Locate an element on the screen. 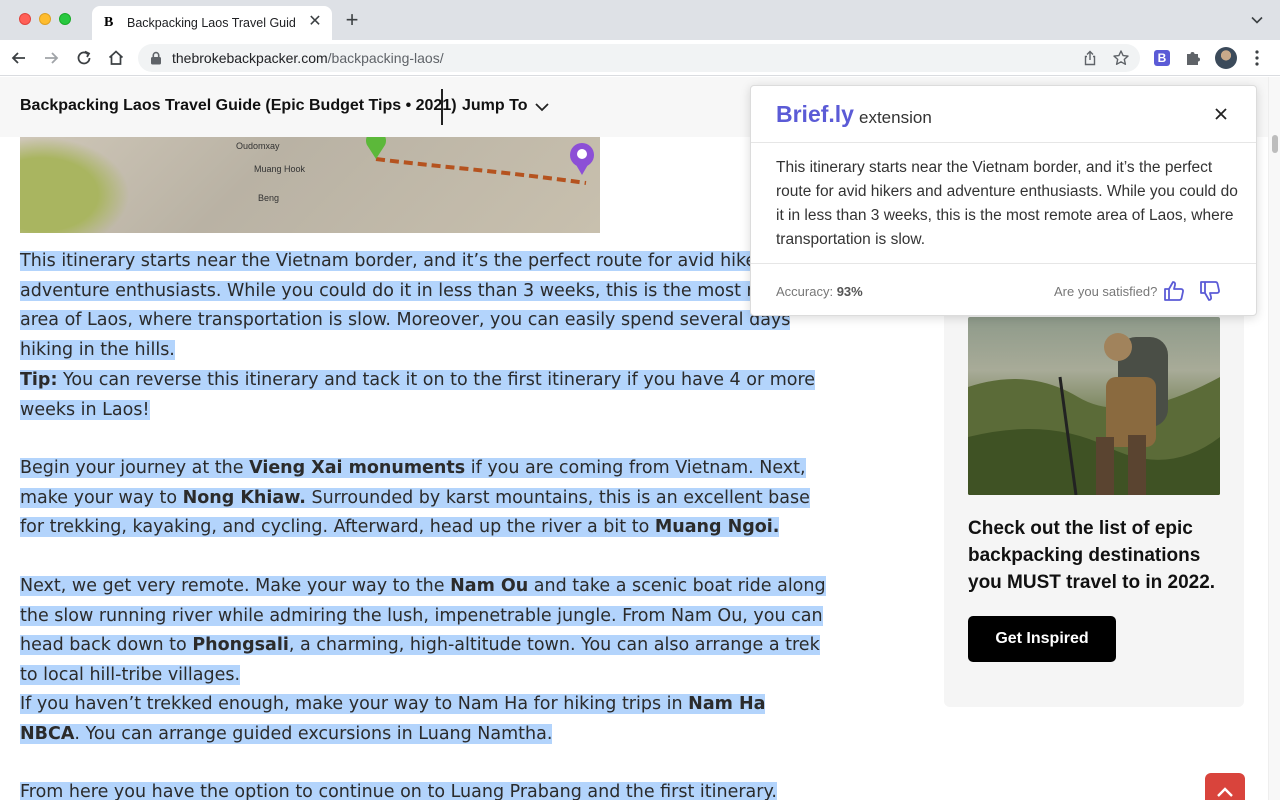  url-text: thebrokebackpacker.com/backpacking-laos/ is located at coordinates (308, 58).